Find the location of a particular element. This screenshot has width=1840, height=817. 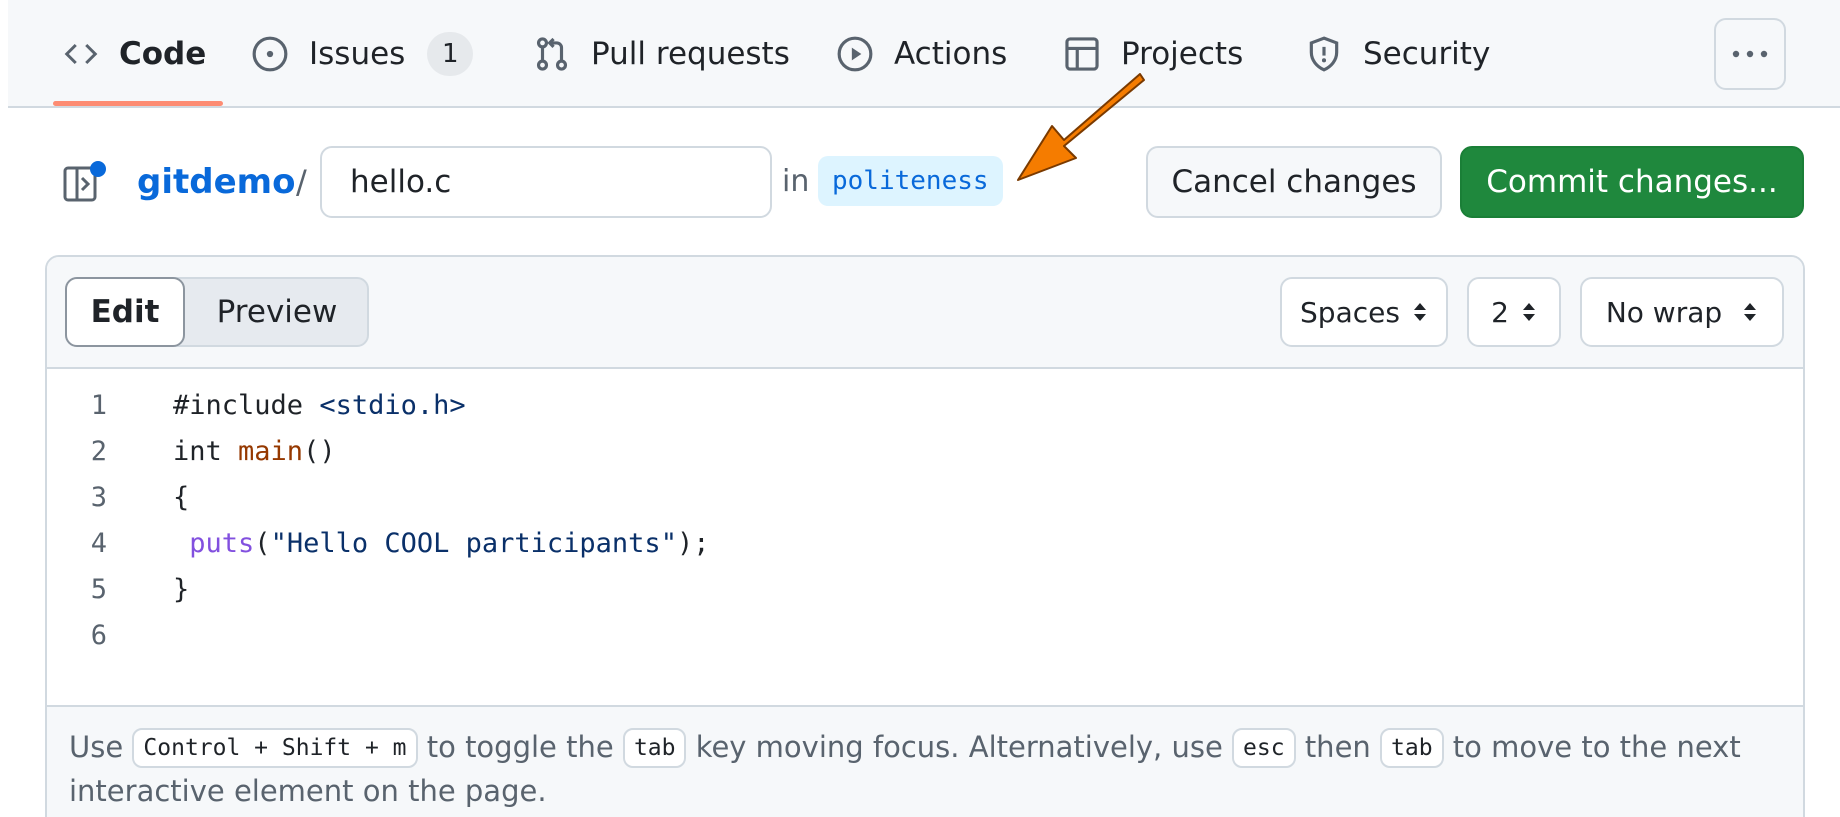

wrap-mode-select: No wrap is located at coordinates (1682, 312).